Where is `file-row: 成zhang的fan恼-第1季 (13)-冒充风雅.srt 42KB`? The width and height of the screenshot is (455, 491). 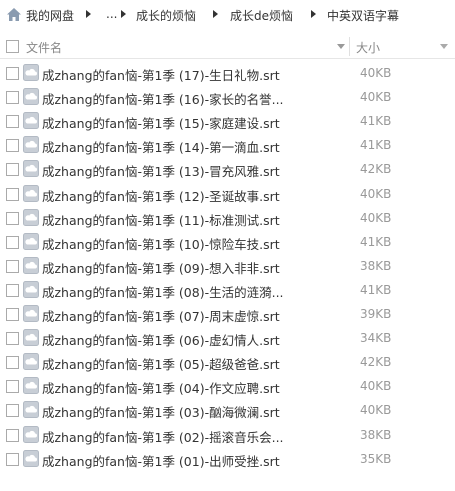
file-row: 成zhang的fan恼-第1季 (13)-冒充风雅.srt 42KB is located at coordinates (227, 169).